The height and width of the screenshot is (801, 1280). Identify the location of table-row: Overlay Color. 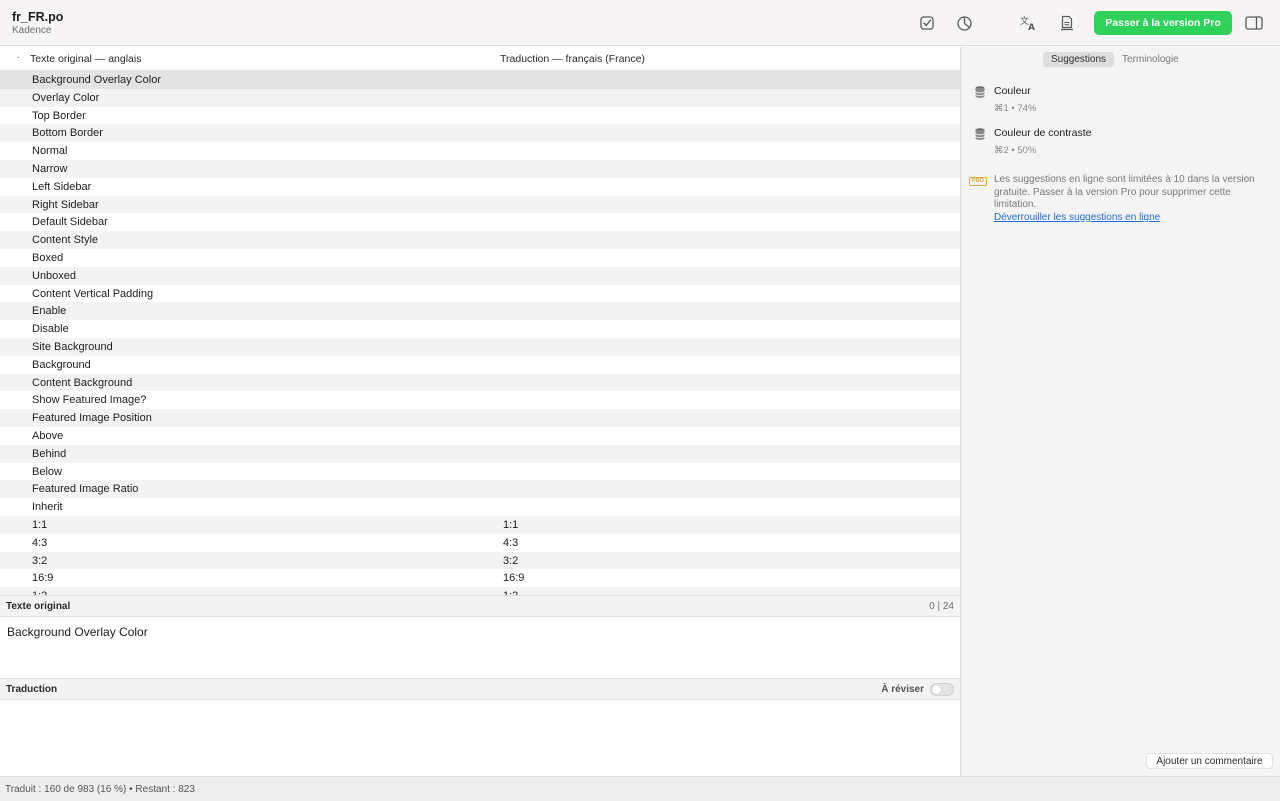
(480, 97).